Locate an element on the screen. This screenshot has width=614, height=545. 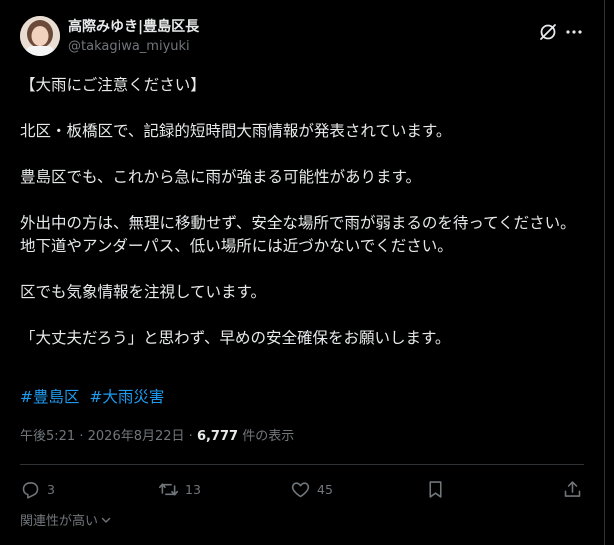
author-display-name: 高際みゆき|豊島区長 is located at coordinates (133, 27).